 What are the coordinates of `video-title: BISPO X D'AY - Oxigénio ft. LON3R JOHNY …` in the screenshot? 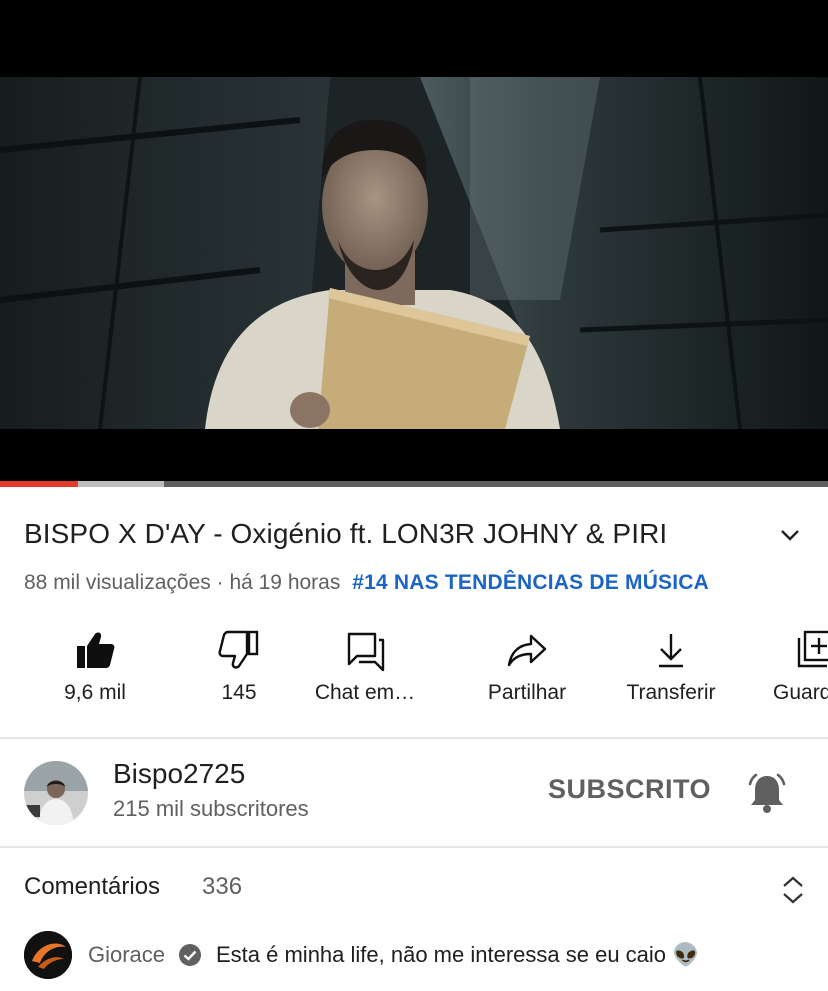 It's located at (346, 533).